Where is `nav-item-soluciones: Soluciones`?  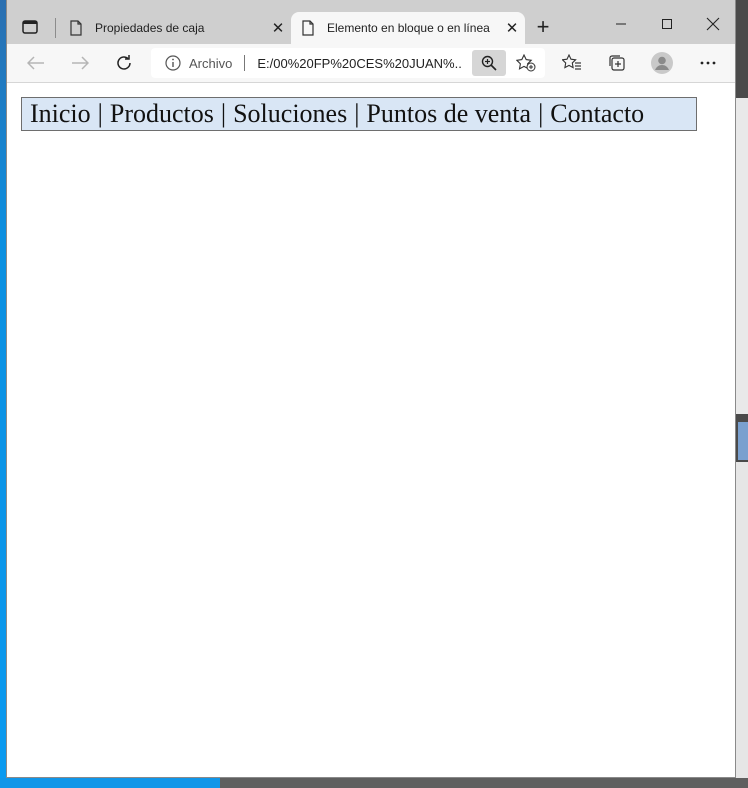
nav-item-soluciones: Soluciones is located at coordinates (290, 114).